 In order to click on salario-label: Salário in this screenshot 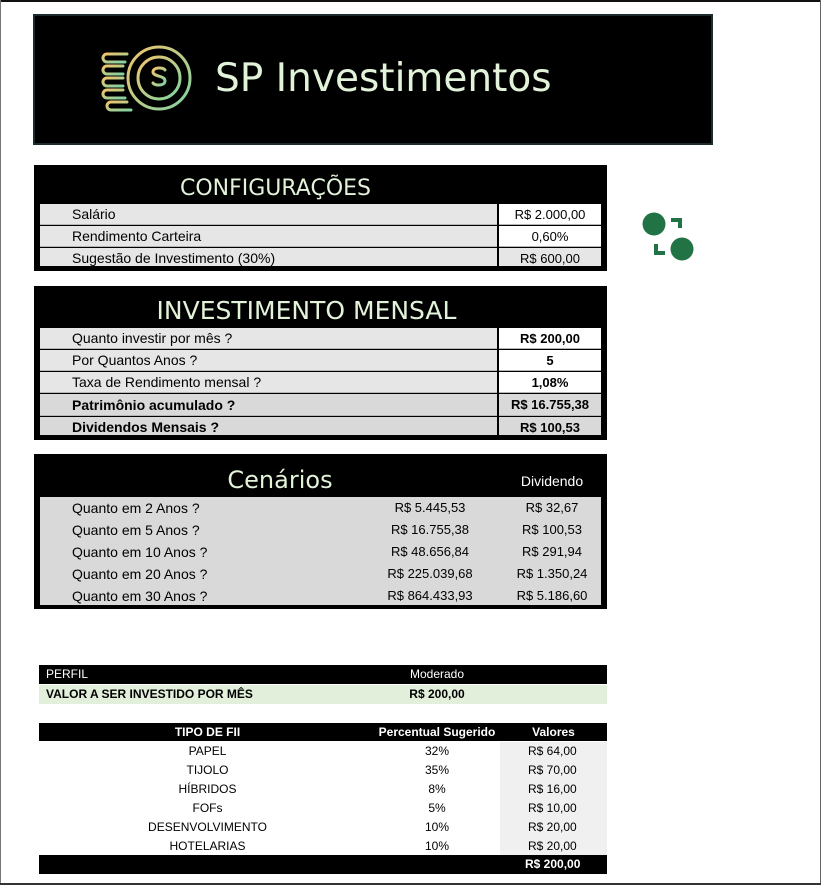, I will do `click(268, 214)`.